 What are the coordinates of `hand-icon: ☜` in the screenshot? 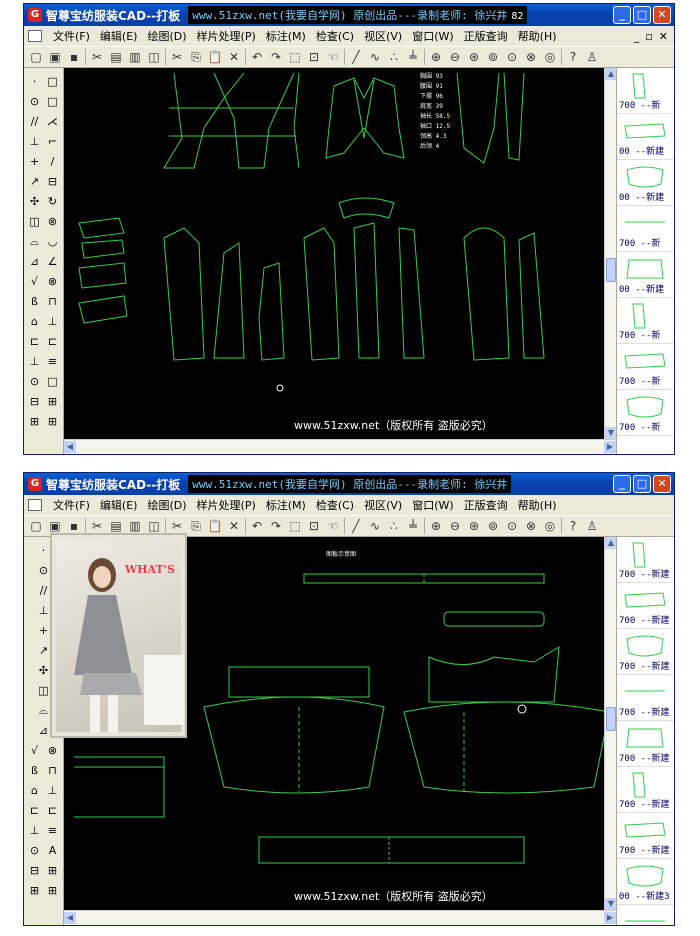 It's located at (333, 526).